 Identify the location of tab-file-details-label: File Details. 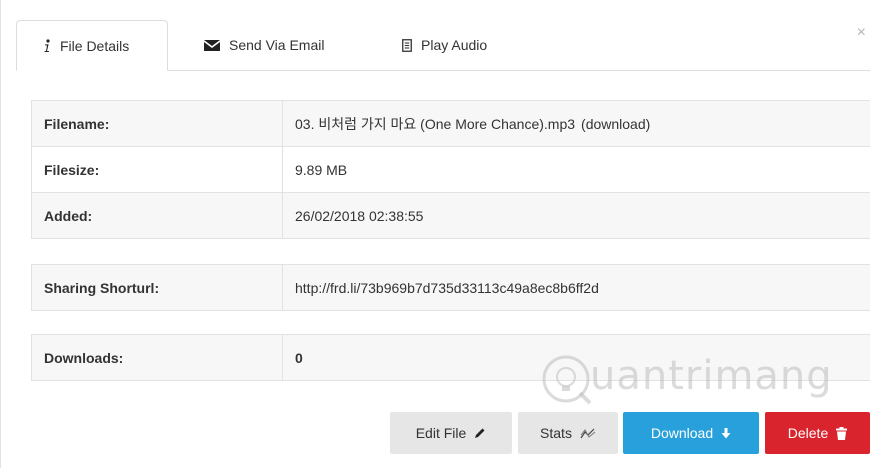
(95, 45).